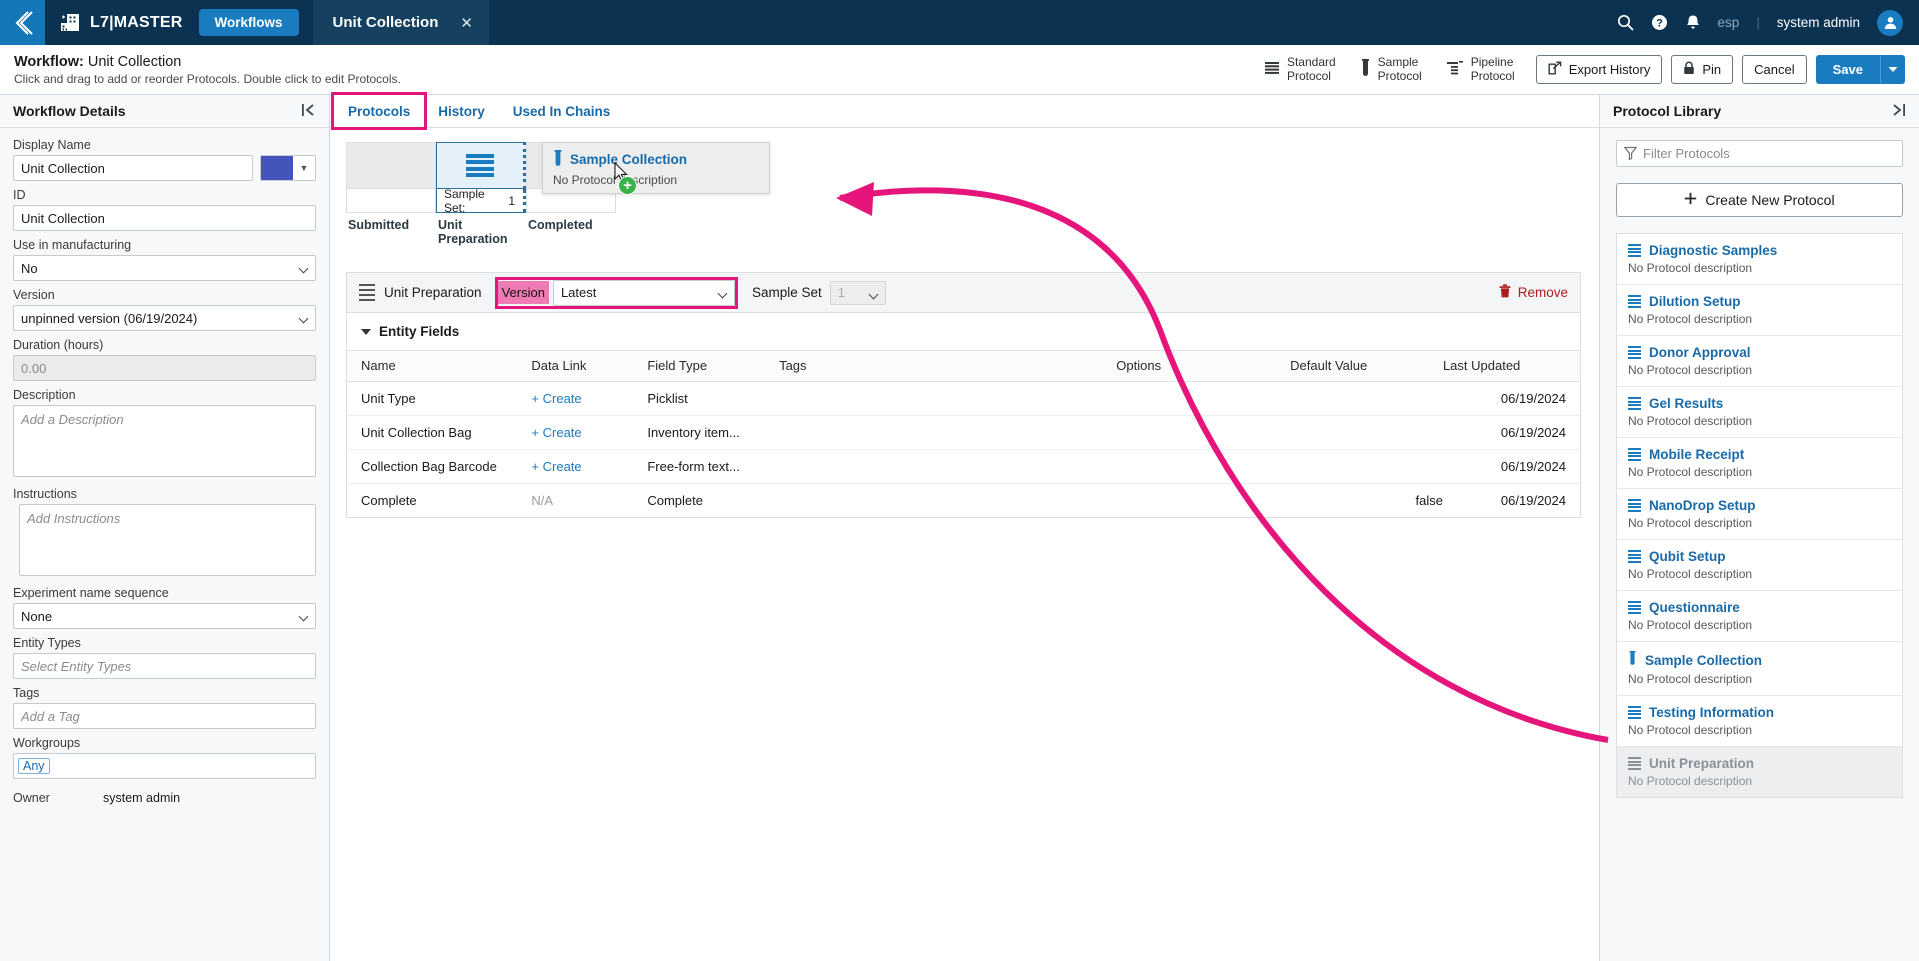 This screenshot has width=1919, height=961. I want to click on close-icon: ✕, so click(466, 23).